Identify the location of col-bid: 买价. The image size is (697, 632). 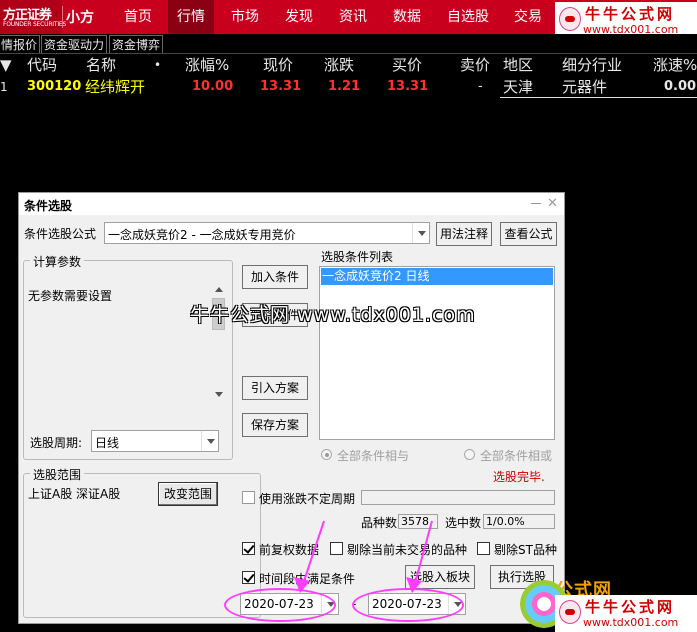
(407, 65).